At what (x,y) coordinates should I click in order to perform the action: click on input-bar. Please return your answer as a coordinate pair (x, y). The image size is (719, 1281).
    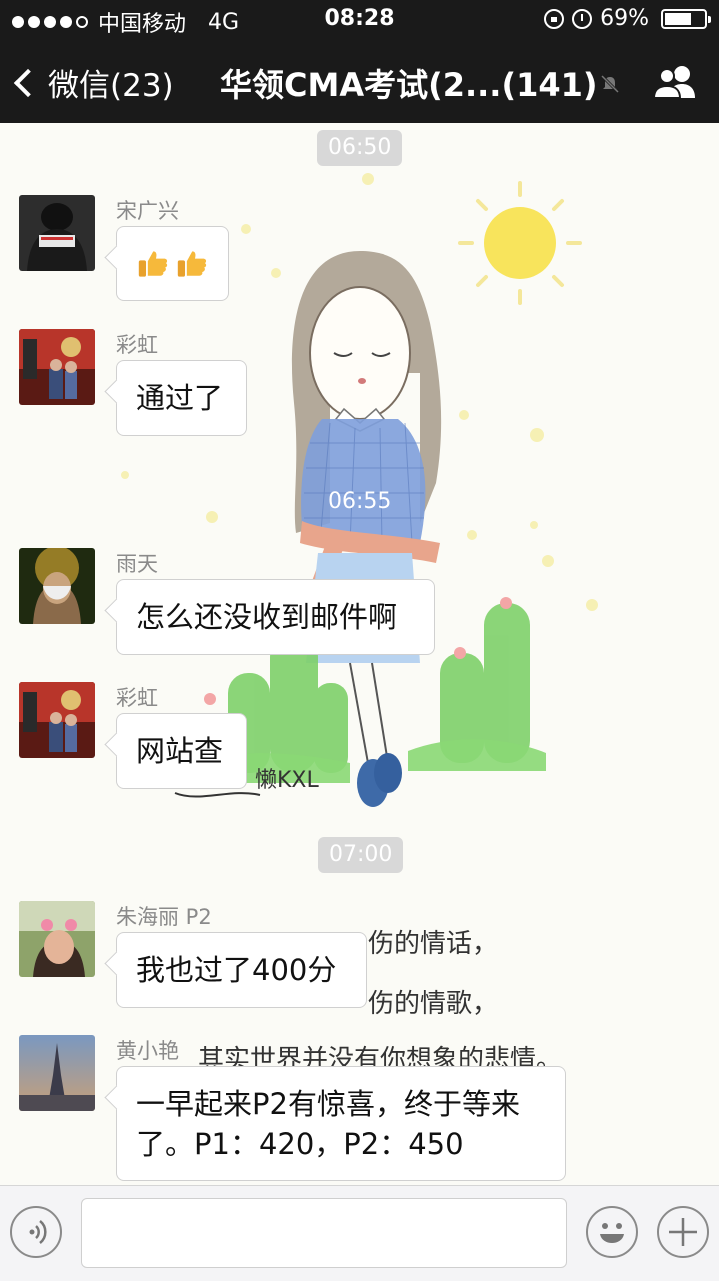
    Looking at the image, I should click on (359, 1233).